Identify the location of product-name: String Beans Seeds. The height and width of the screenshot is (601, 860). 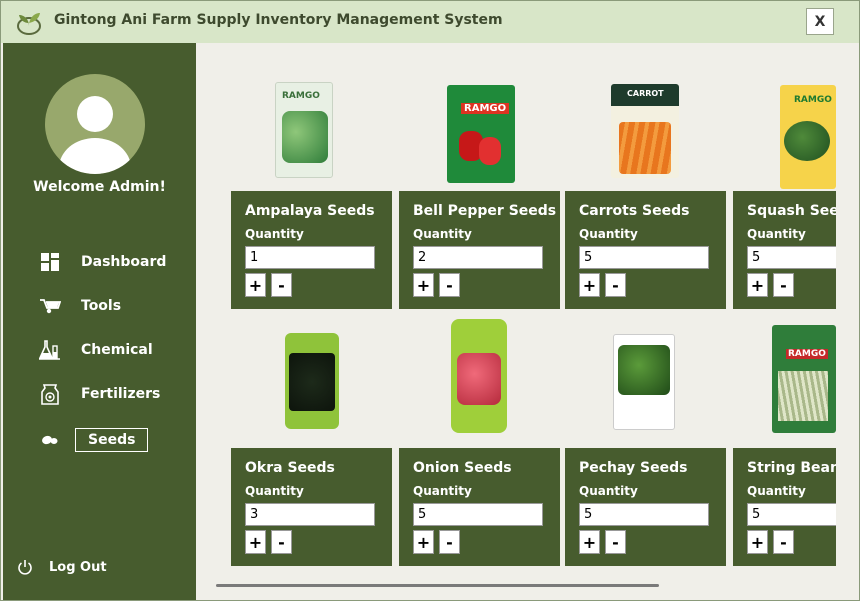
(791, 468).